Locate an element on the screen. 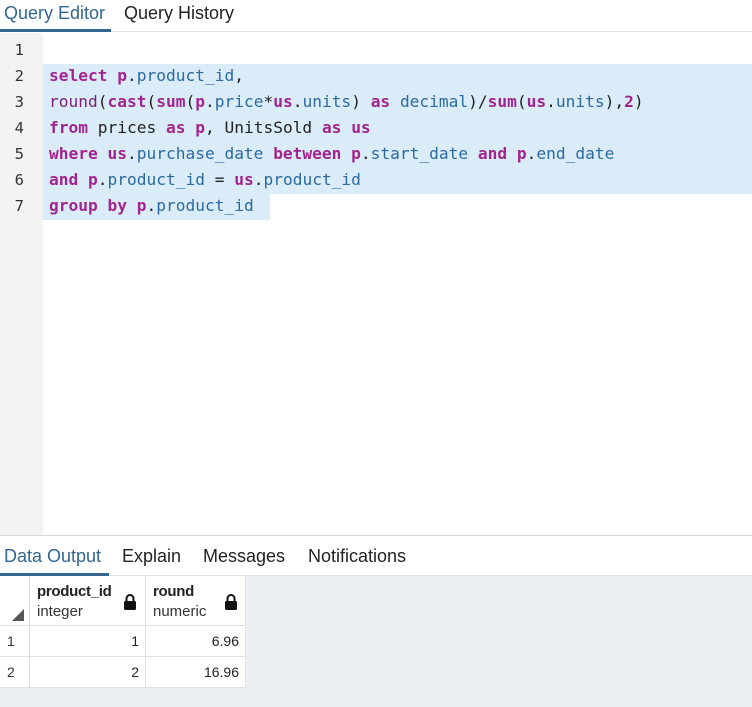  tab-notifications: Notifications is located at coordinates (357, 556).